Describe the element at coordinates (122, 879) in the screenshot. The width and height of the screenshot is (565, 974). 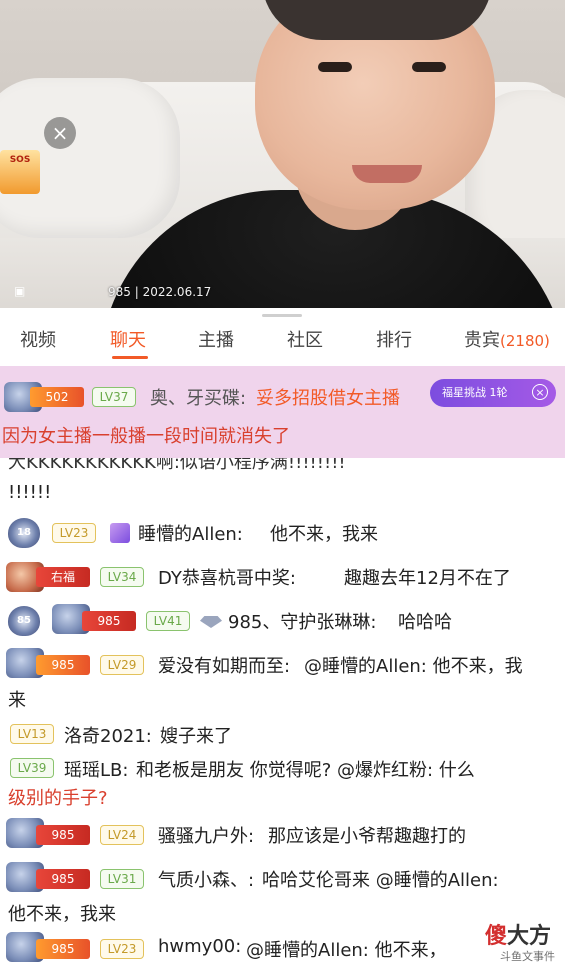
I see `level-badge: LV31` at that location.